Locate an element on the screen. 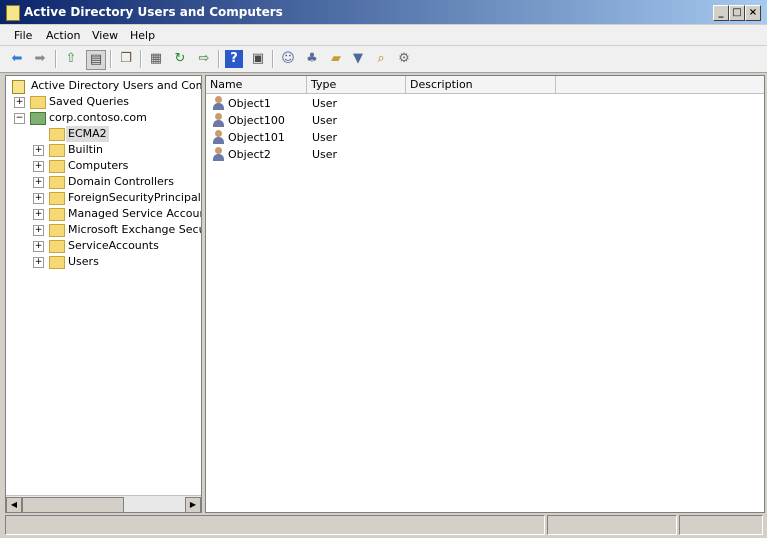 The width and height of the screenshot is (767, 538). tree-item-label: Microsoft Exchange Securit is located at coordinates (134, 229).